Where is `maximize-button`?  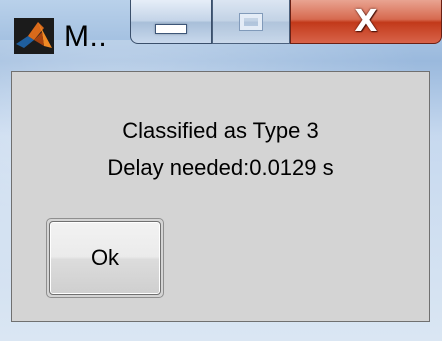
maximize-button is located at coordinates (251, 22).